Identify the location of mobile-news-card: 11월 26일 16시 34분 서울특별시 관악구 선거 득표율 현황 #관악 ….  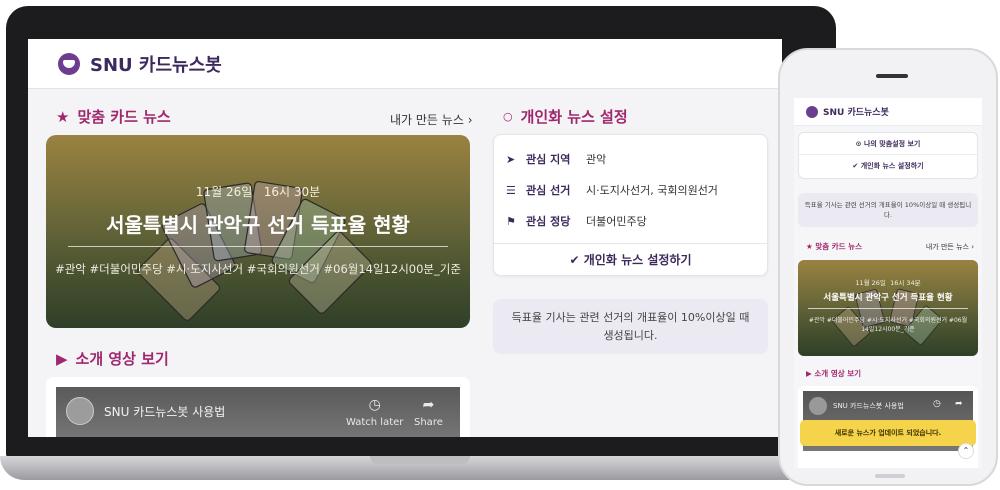
(888, 308).